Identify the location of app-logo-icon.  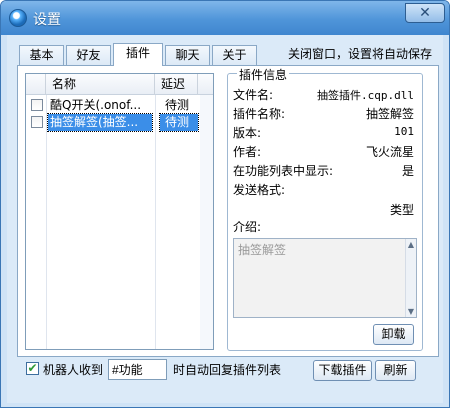
(18, 18).